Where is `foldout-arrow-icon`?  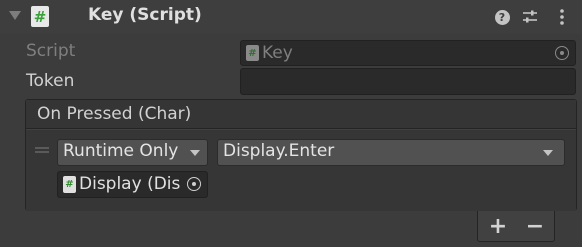 foldout-arrow-icon is located at coordinates (15, 15).